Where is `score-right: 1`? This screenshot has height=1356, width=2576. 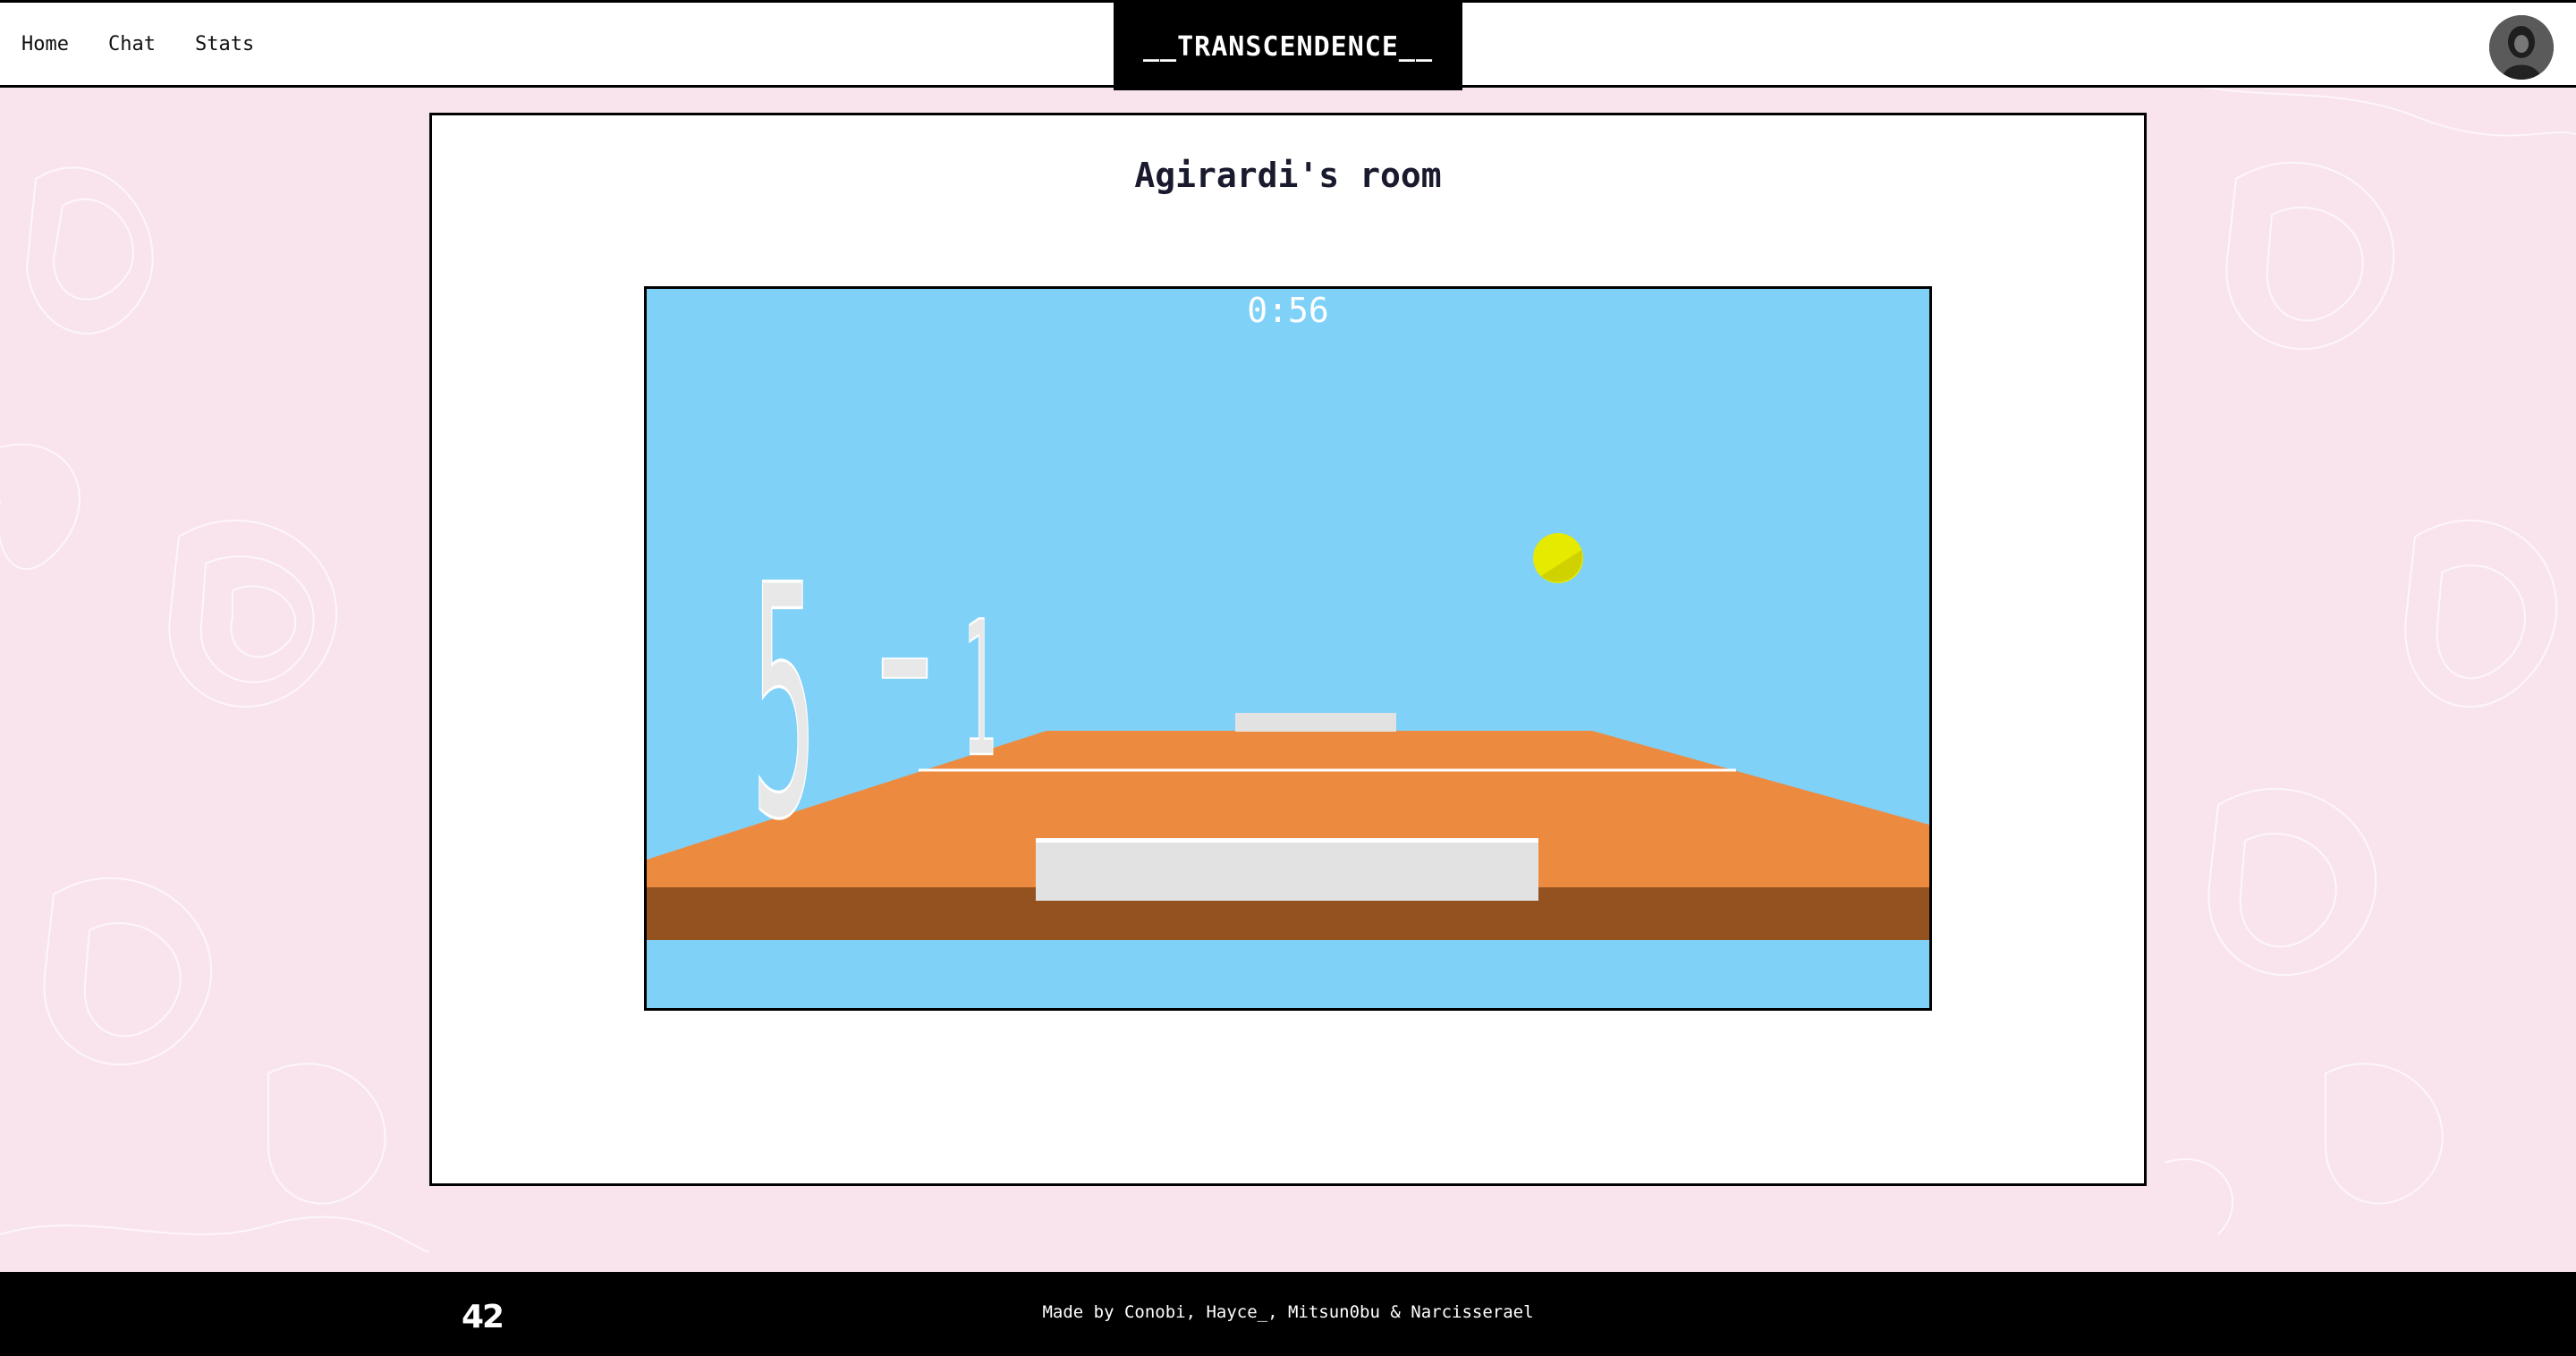
score-right: 1 is located at coordinates (980, 691).